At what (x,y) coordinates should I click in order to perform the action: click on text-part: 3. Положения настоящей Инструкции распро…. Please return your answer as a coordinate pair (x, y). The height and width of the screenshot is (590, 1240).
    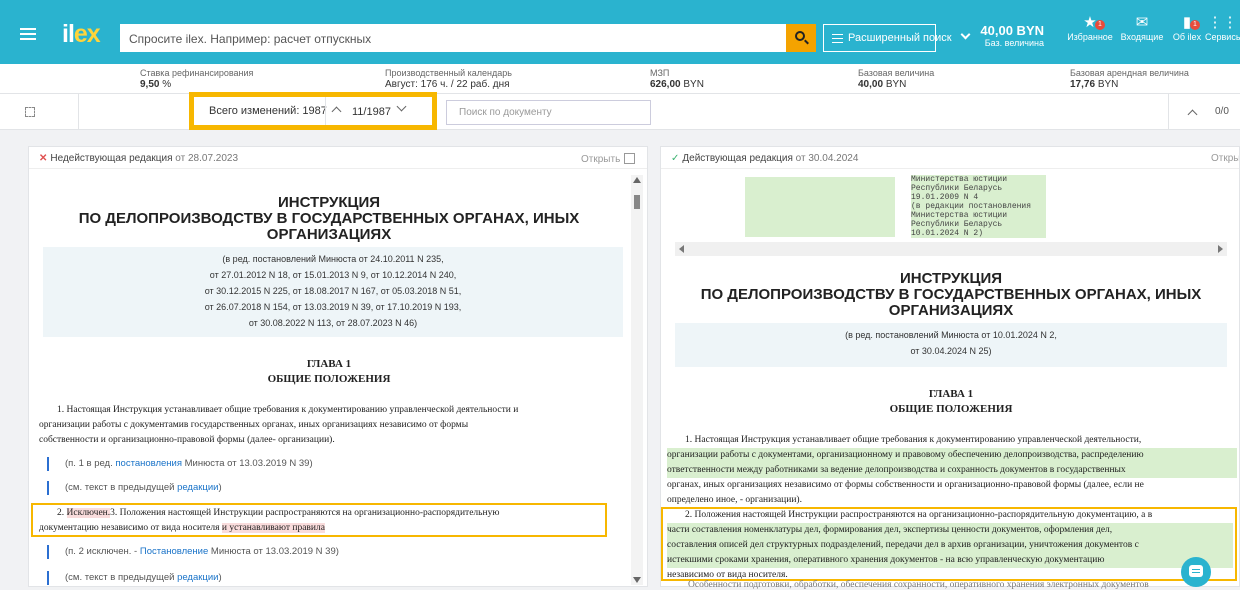
    Looking at the image, I should click on (305, 513).